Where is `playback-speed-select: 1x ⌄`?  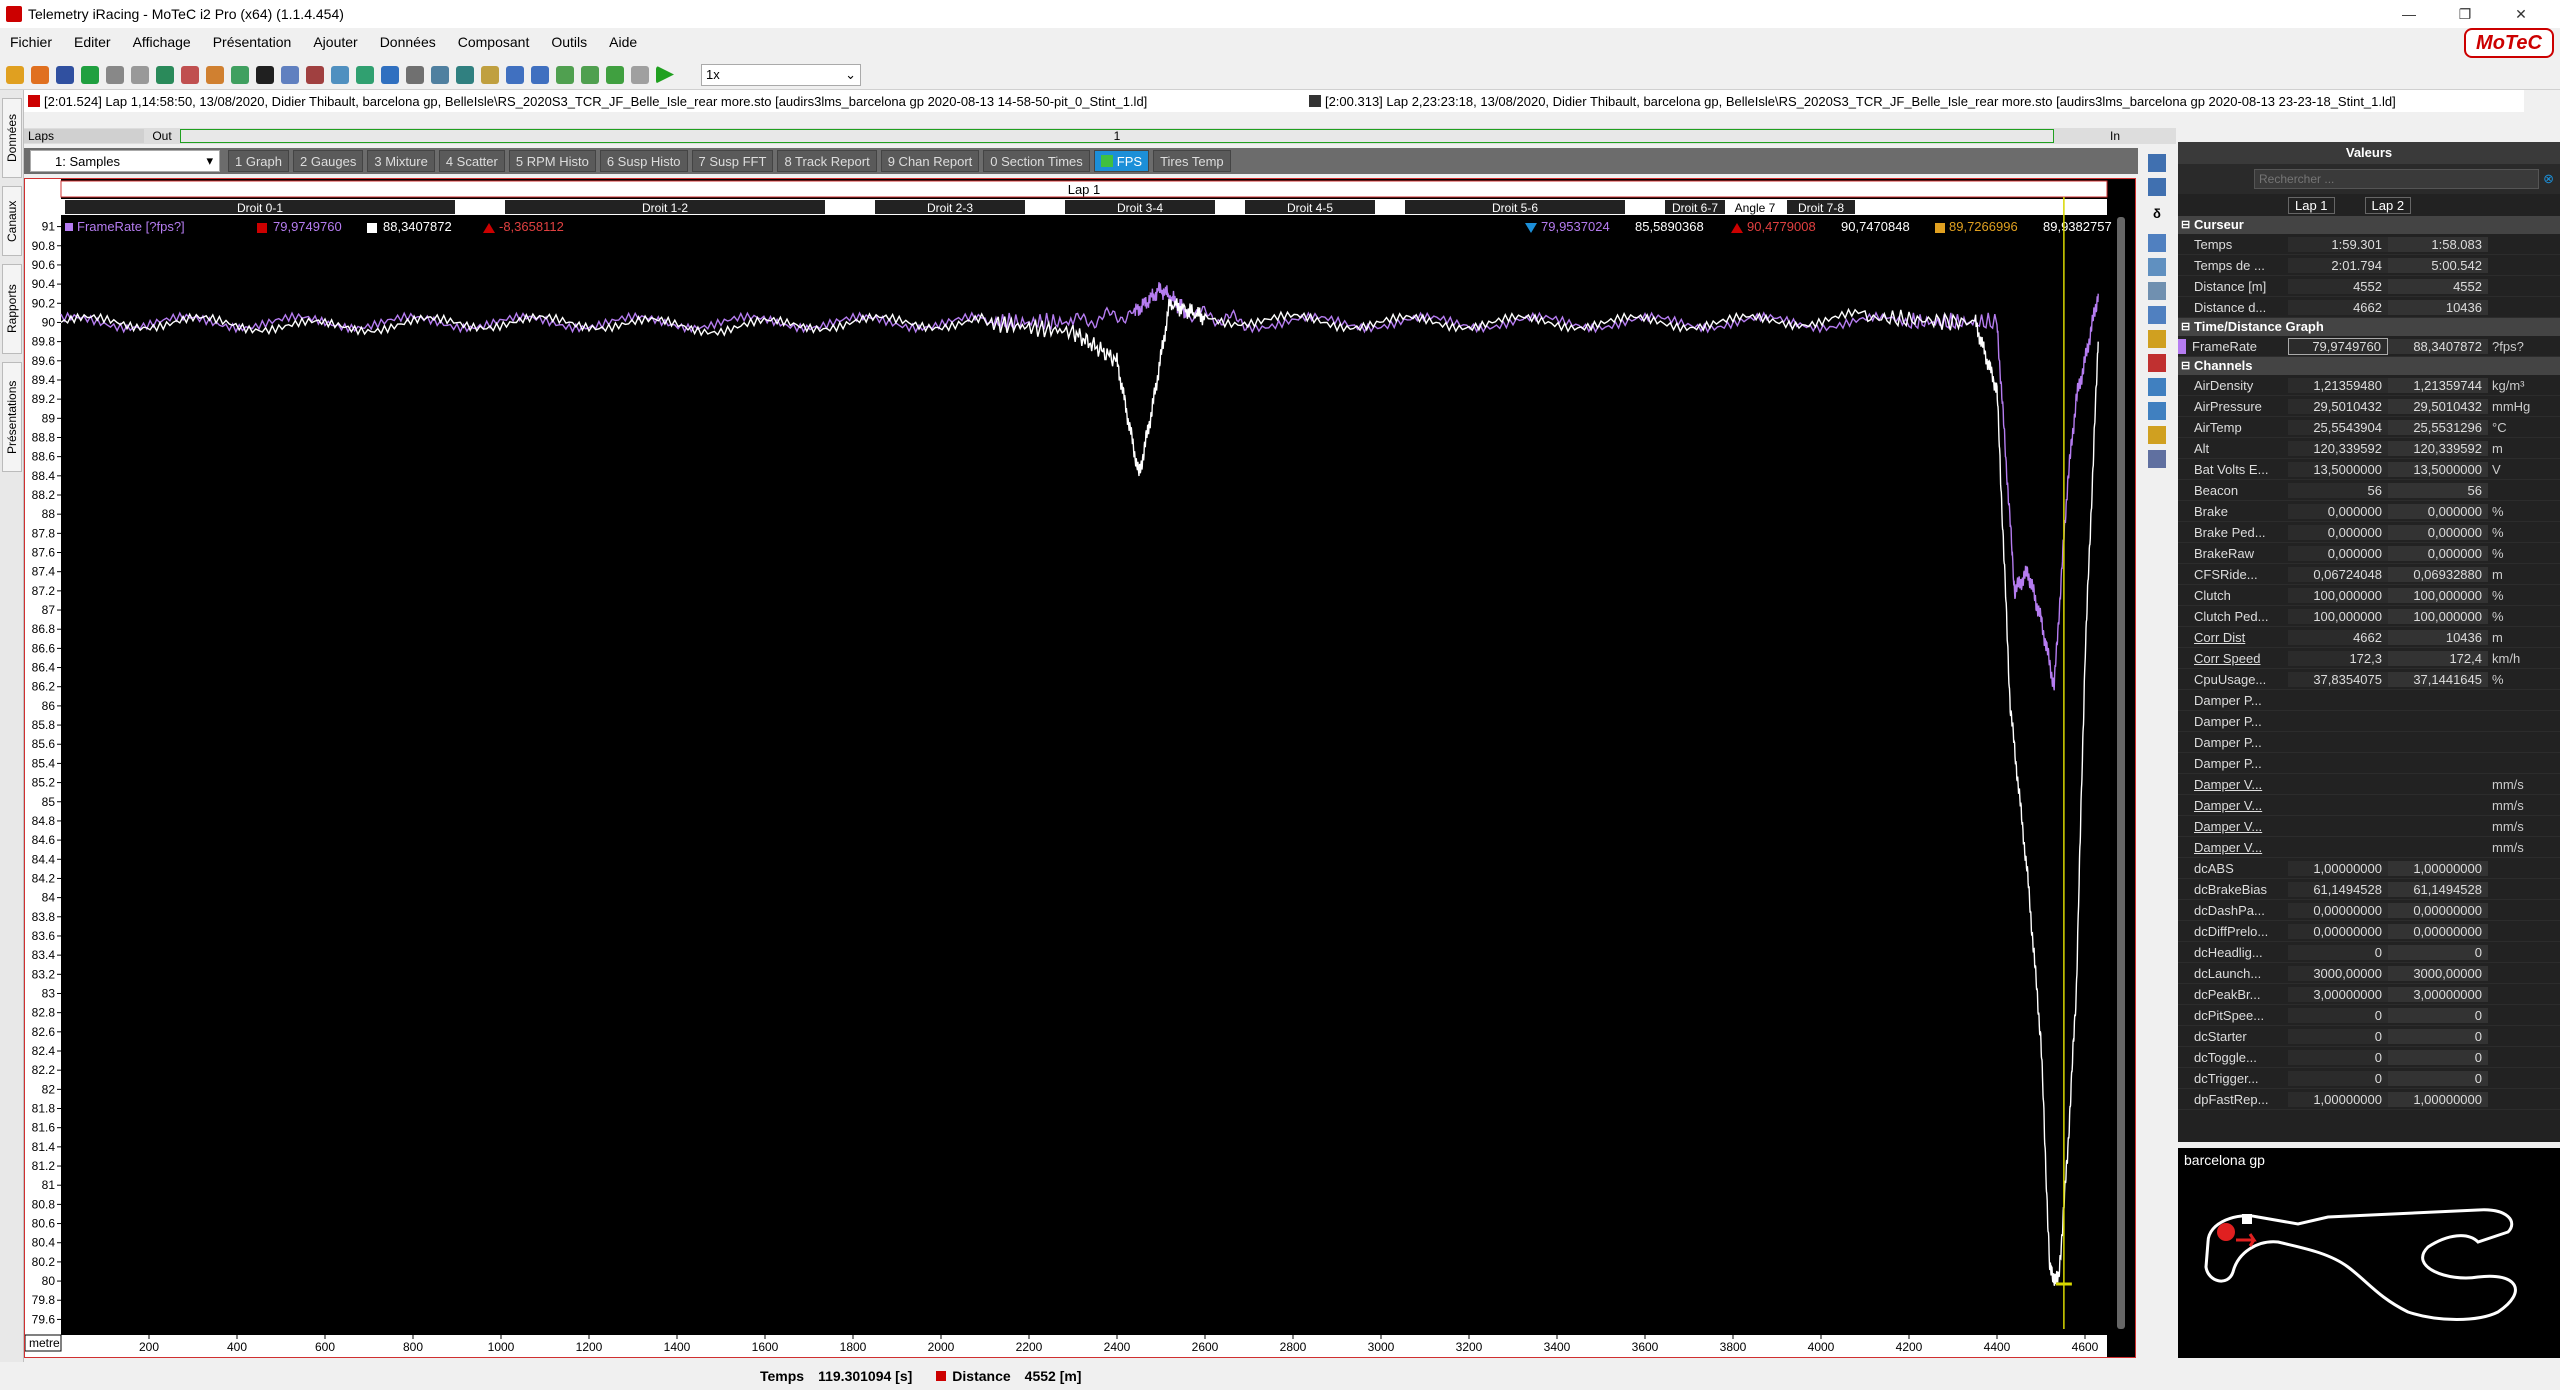 playback-speed-select: 1x ⌄ is located at coordinates (781, 74).